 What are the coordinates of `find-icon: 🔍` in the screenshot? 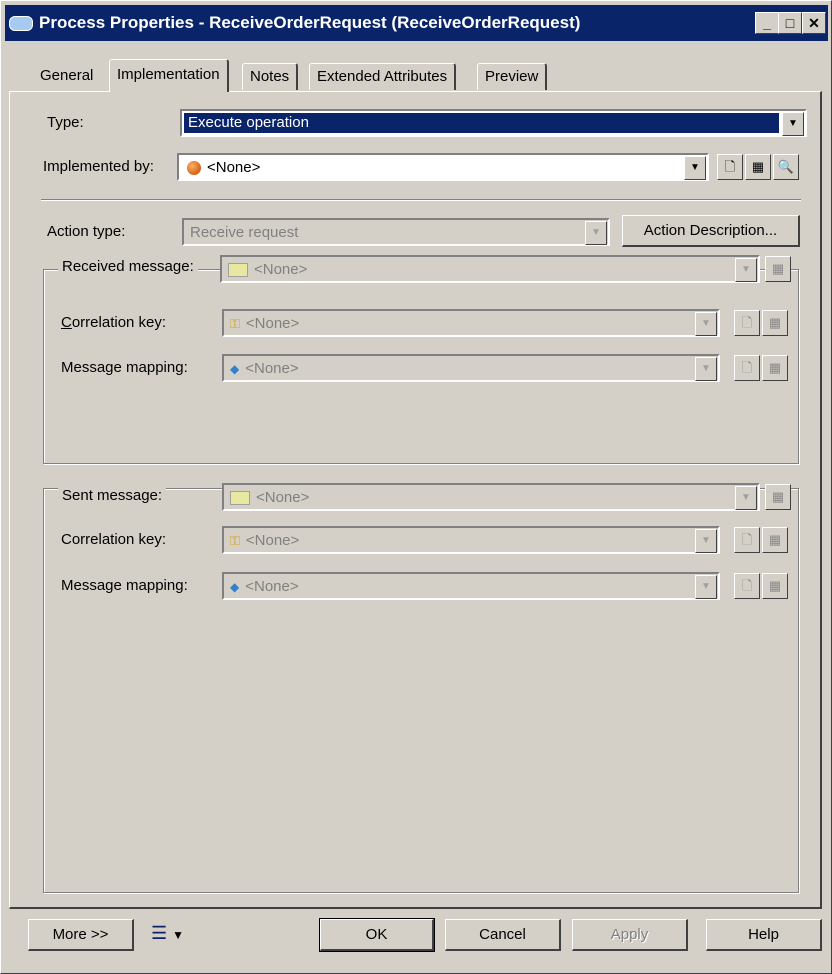 It's located at (786, 167).